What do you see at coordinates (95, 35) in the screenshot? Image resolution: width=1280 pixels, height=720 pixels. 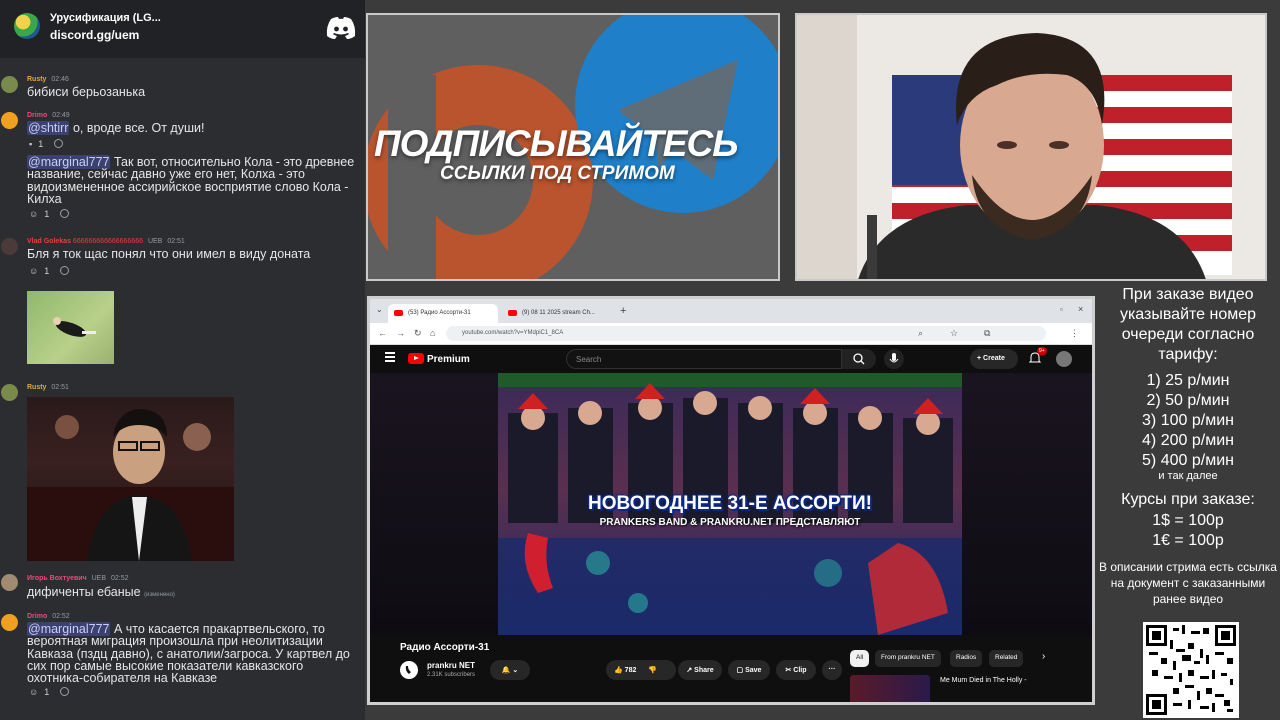 I see `server-invite: discord.gg/uem` at bounding box center [95, 35].